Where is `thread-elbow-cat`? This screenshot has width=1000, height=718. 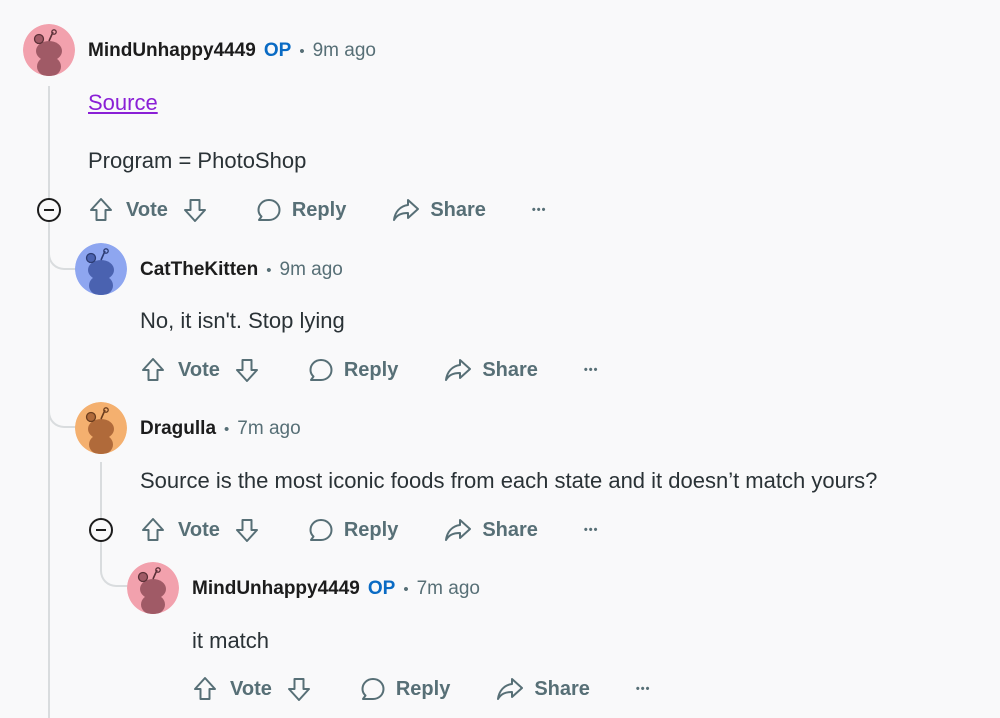 thread-elbow-cat is located at coordinates (63, 246).